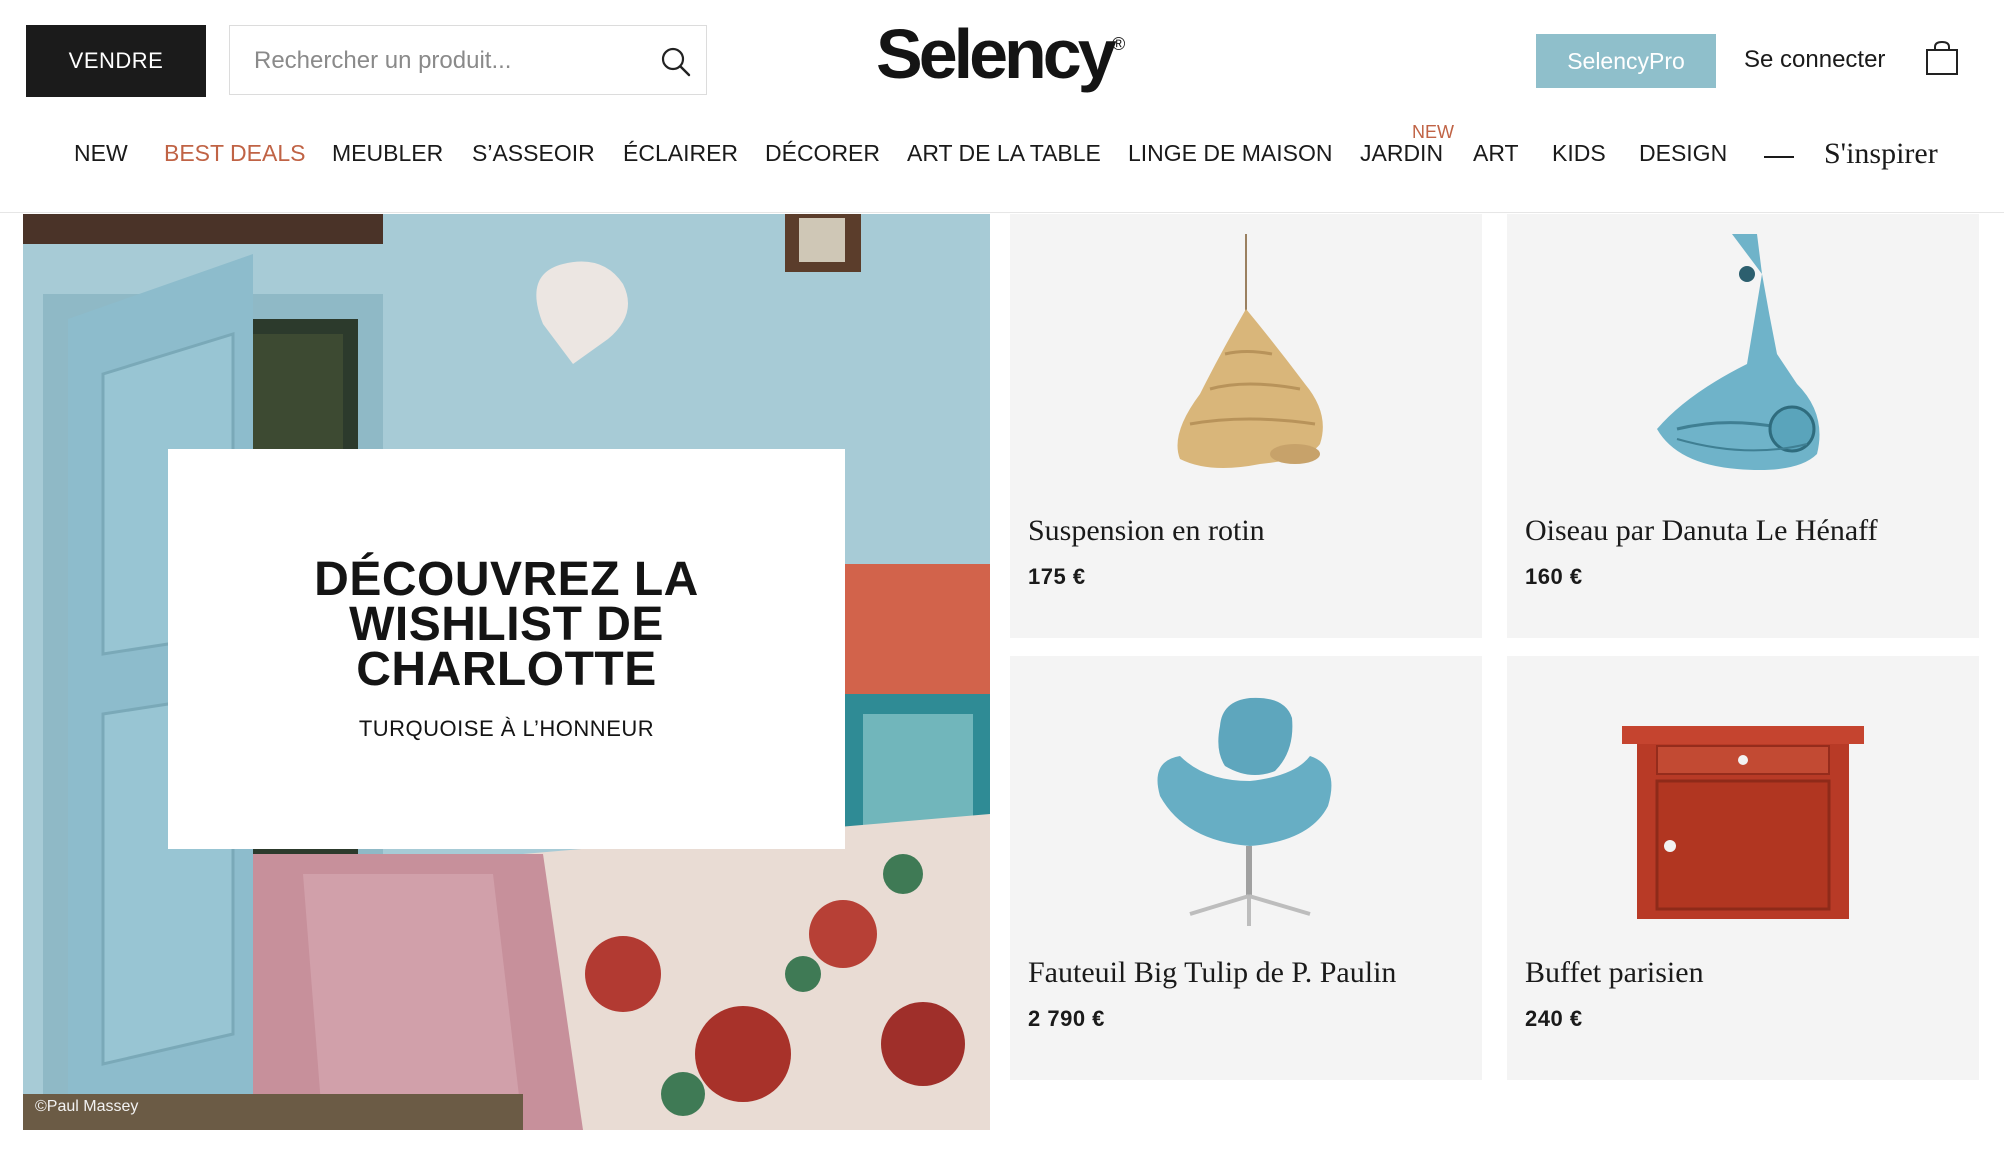 Image resolution: width=2004 pixels, height=1158 pixels. What do you see at coordinates (101, 153) in the screenshot?
I see `nav-item-new: NEW` at bounding box center [101, 153].